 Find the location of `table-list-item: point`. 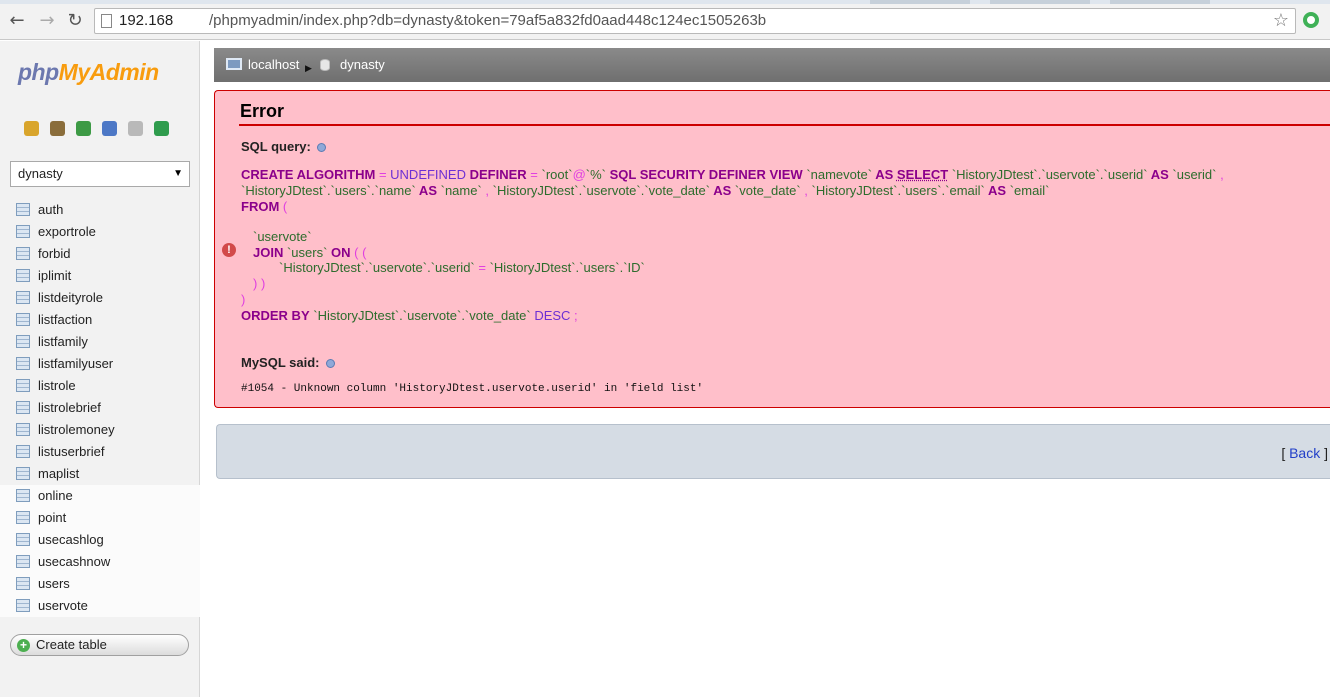

table-list-item: point is located at coordinates (100, 518).